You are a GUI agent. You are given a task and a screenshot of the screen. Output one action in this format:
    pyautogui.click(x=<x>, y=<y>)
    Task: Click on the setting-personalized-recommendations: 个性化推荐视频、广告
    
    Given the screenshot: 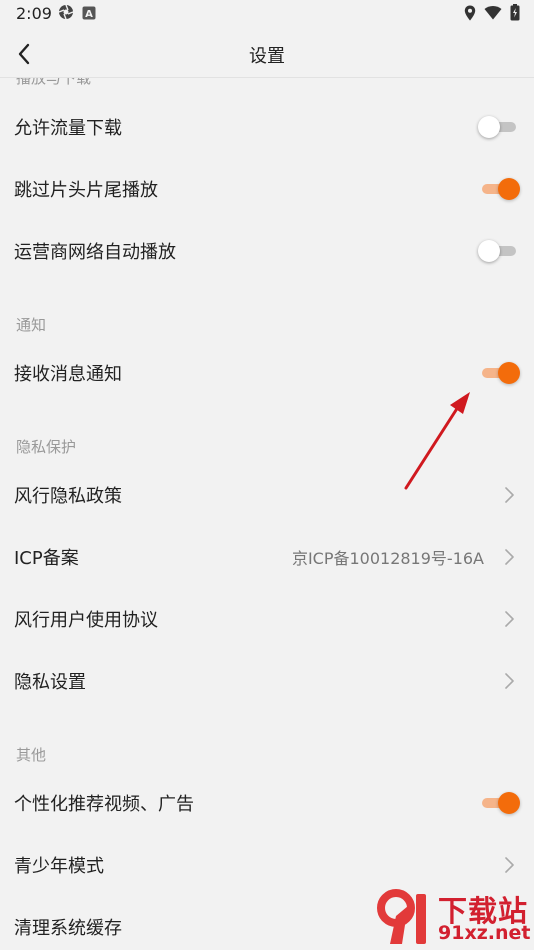 What is the action you would take?
    pyautogui.click(x=267, y=803)
    